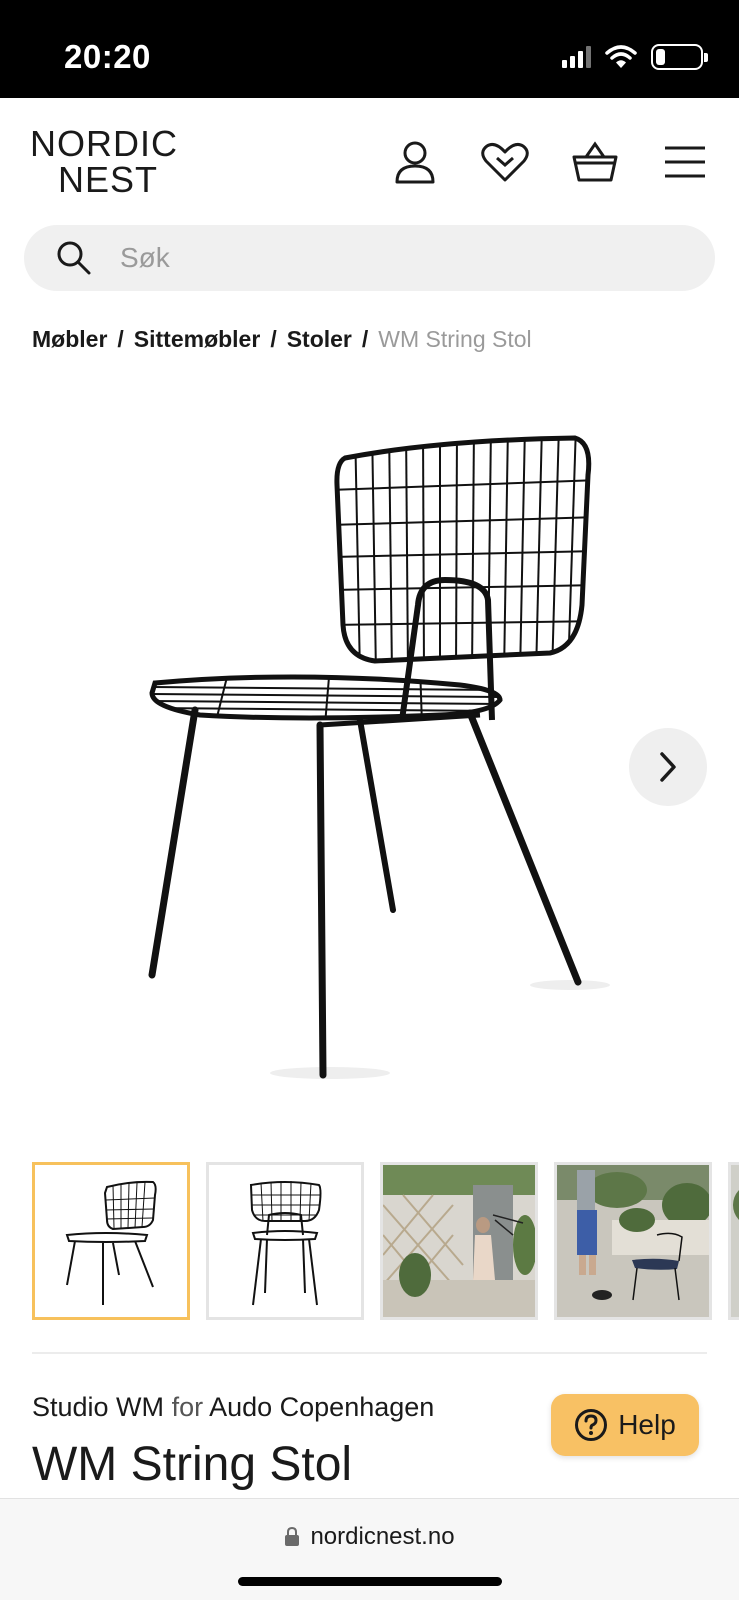  What do you see at coordinates (591, 1425) in the screenshot?
I see `question-circle-icon` at bounding box center [591, 1425].